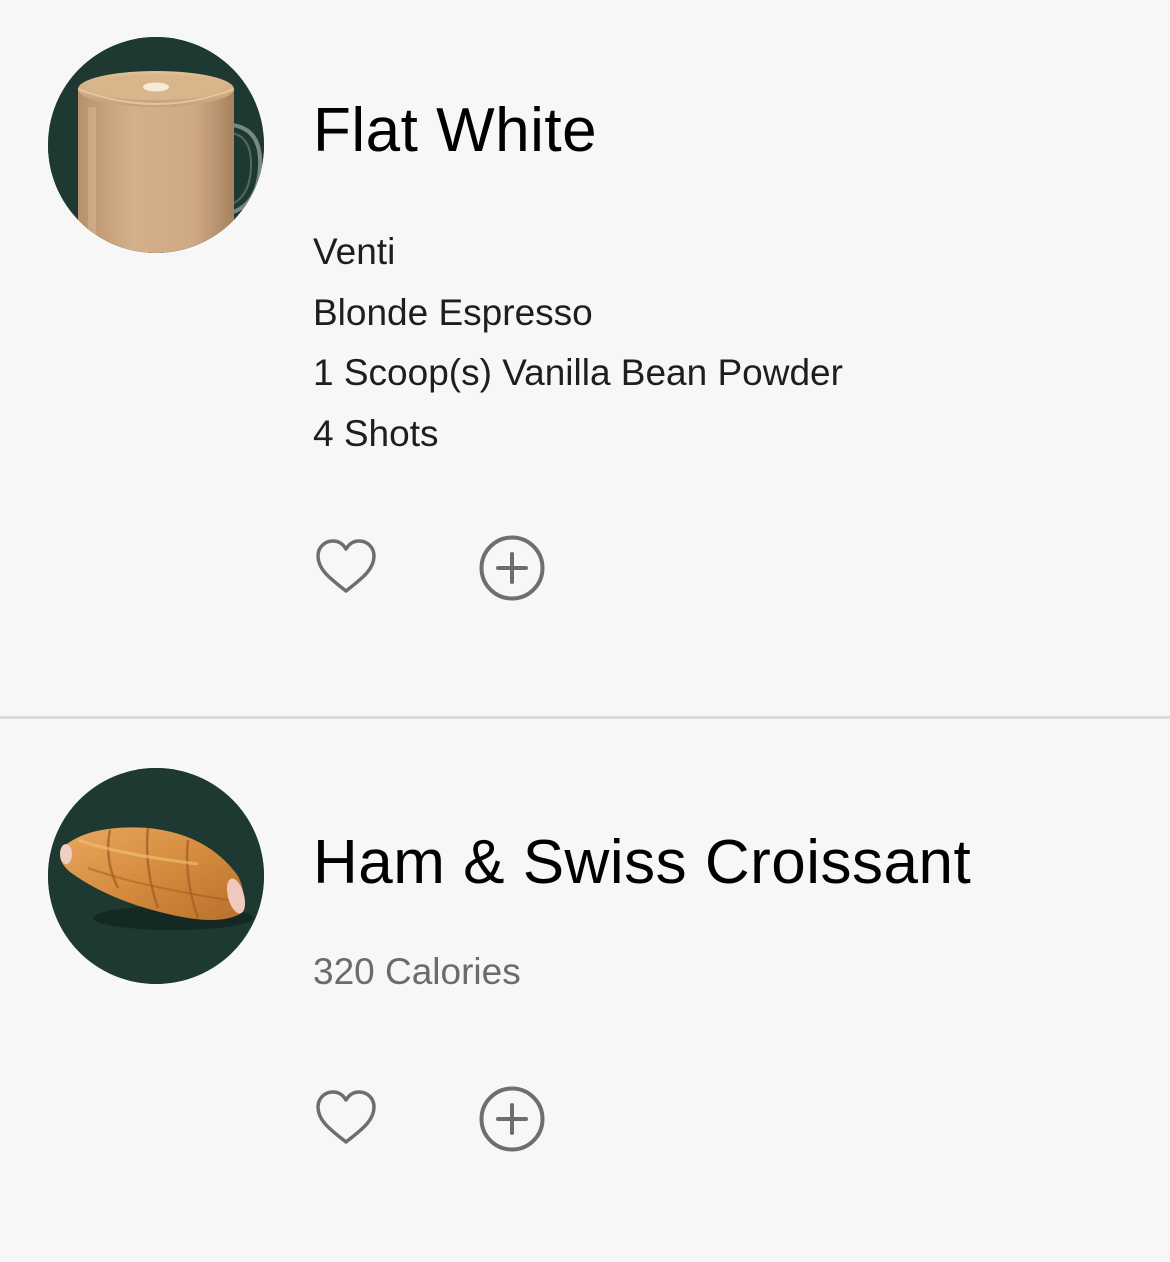 Image resolution: width=1170 pixels, height=1262 pixels. I want to click on option-size: Venti, so click(354, 251).